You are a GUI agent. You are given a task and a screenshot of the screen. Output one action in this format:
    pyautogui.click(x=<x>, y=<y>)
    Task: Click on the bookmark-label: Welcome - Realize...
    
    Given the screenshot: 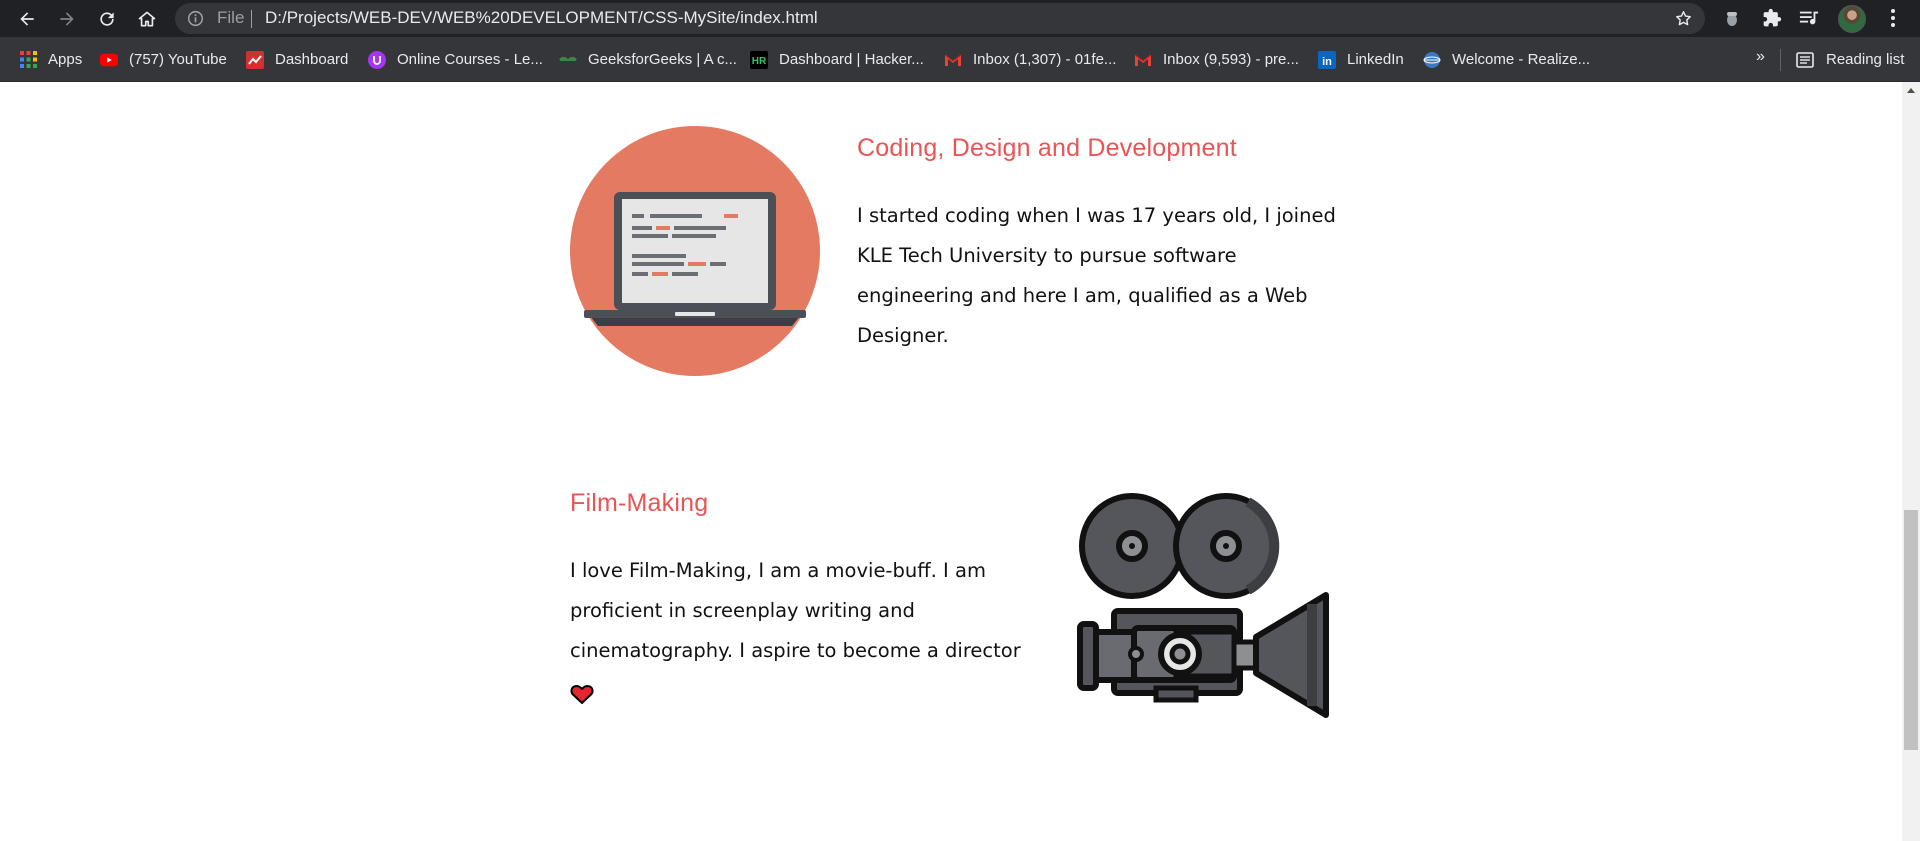 What is the action you would take?
    pyautogui.click(x=1521, y=59)
    